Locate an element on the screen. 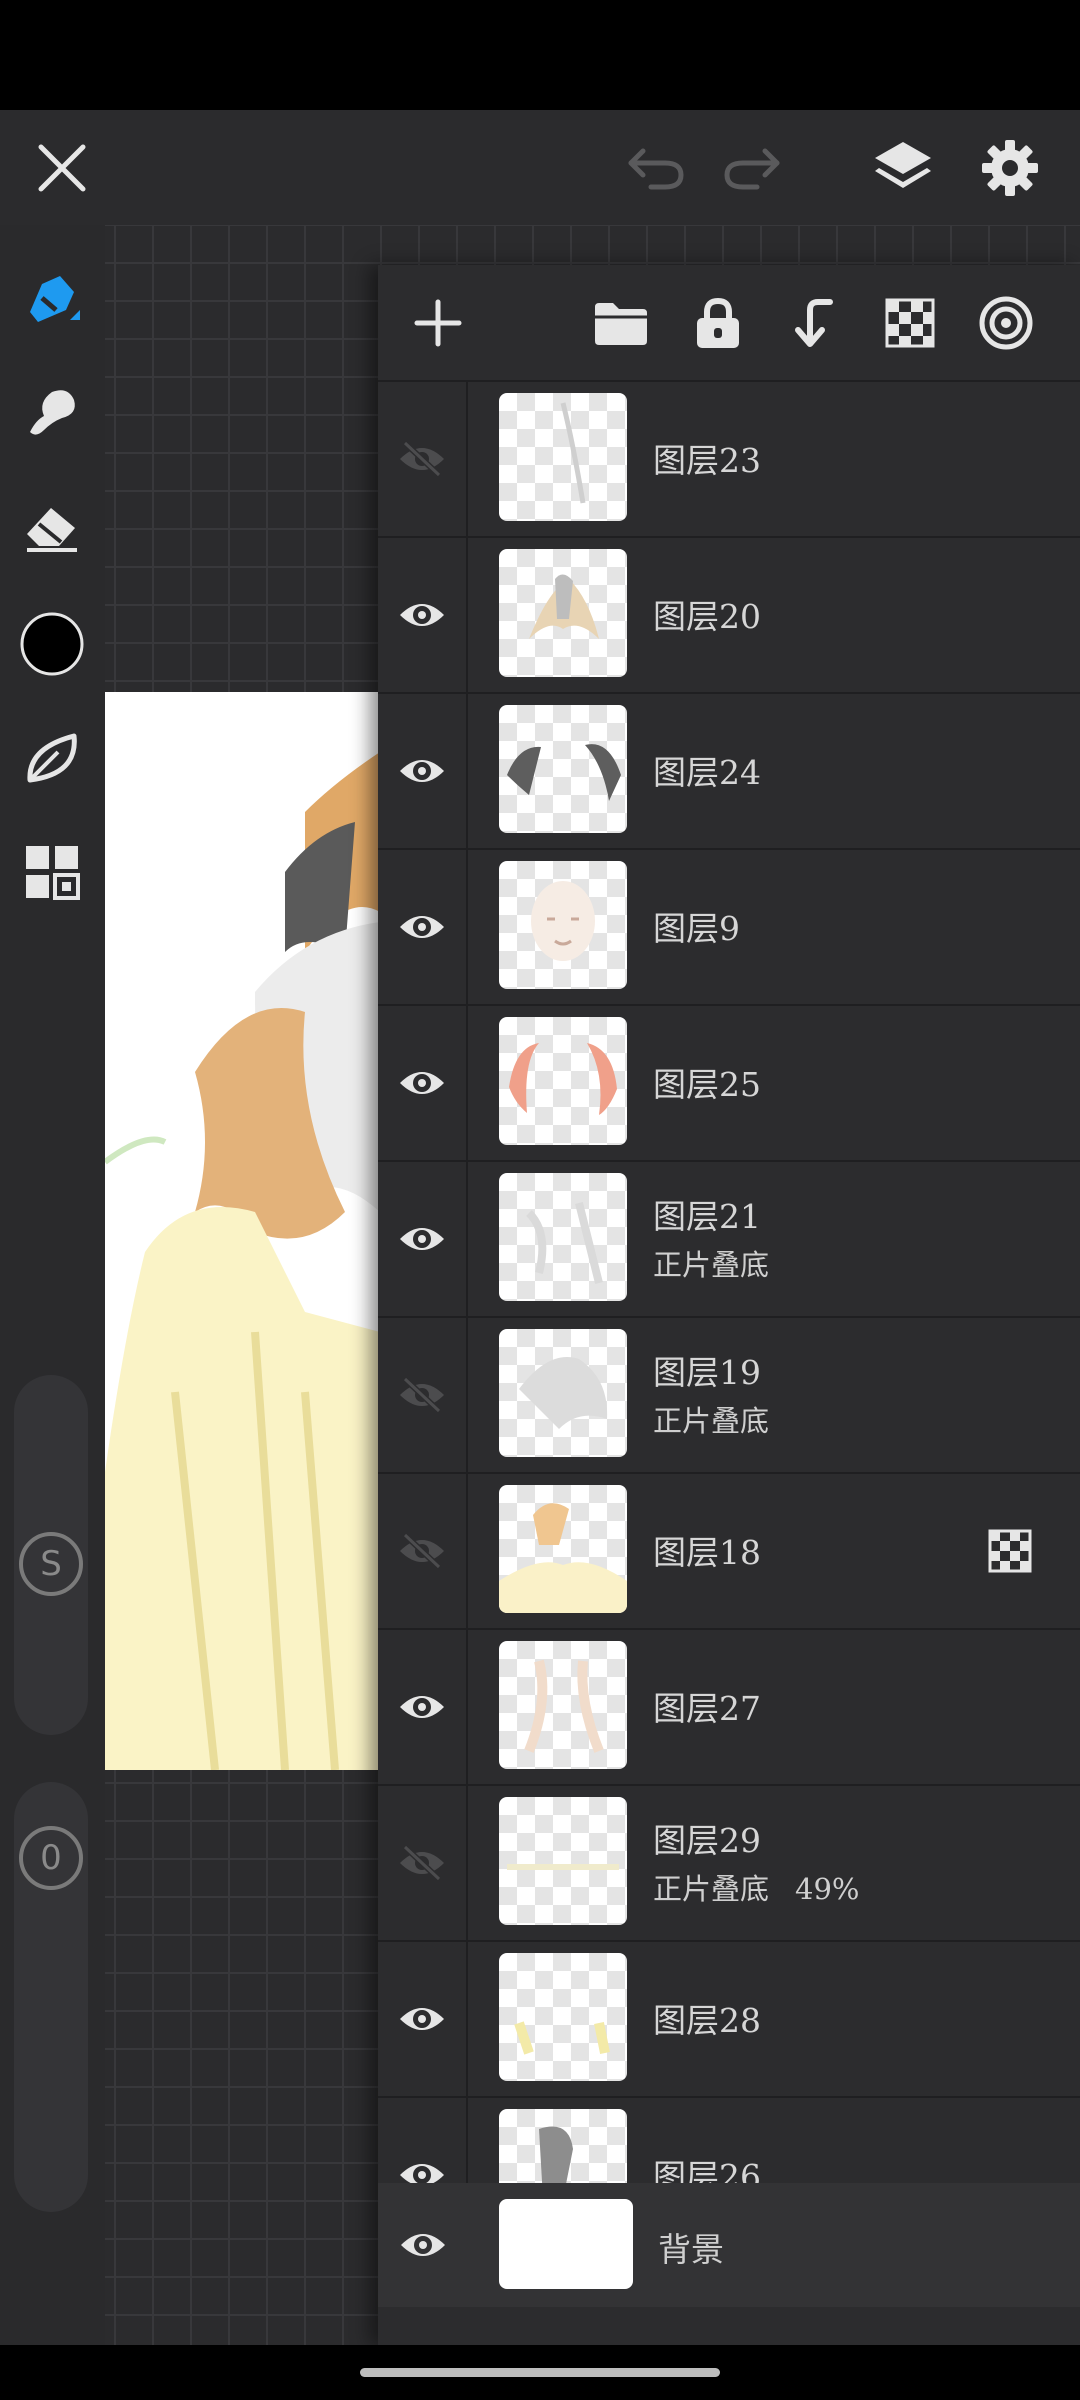 The image size is (1080, 2400). layer-row: 图层24 is located at coordinates (729, 770).